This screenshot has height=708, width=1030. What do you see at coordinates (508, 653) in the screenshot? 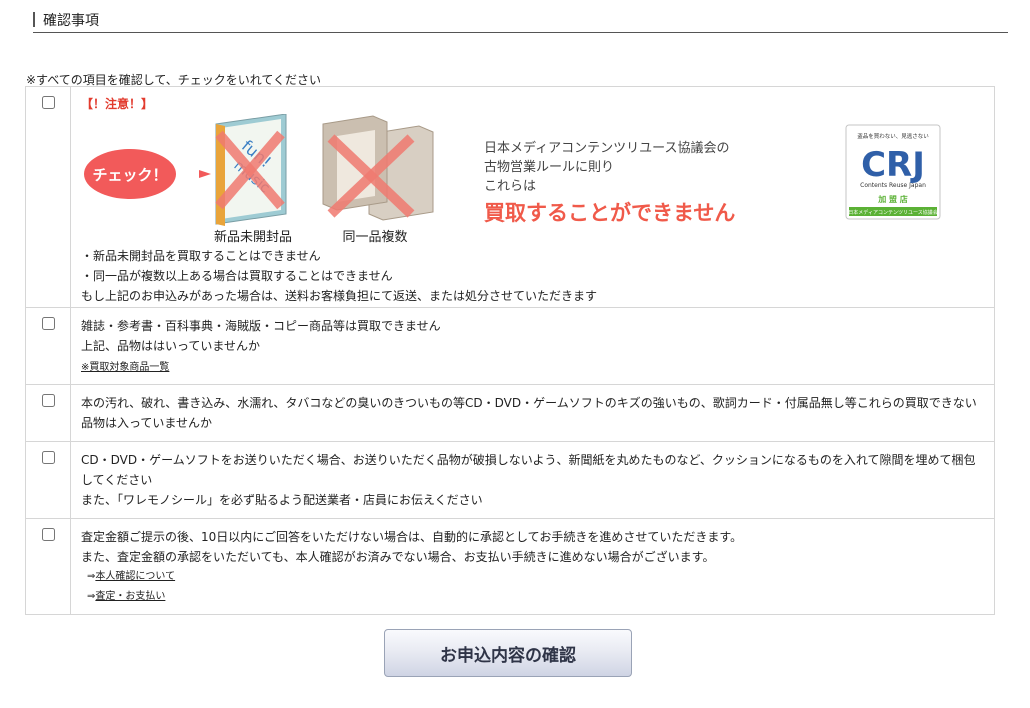
I see `confirm-application-button: お申込内容の確認` at bounding box center [508, 653].